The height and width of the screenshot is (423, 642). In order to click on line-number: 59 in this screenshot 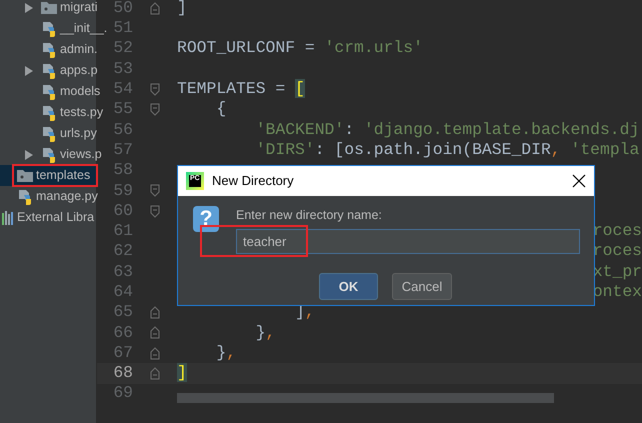, I will do `click(122, 191)`.